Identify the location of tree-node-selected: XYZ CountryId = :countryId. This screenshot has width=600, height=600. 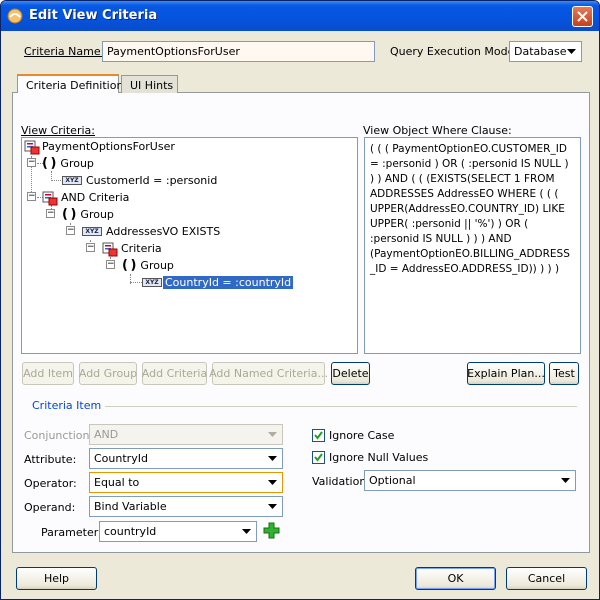
(218, 282).